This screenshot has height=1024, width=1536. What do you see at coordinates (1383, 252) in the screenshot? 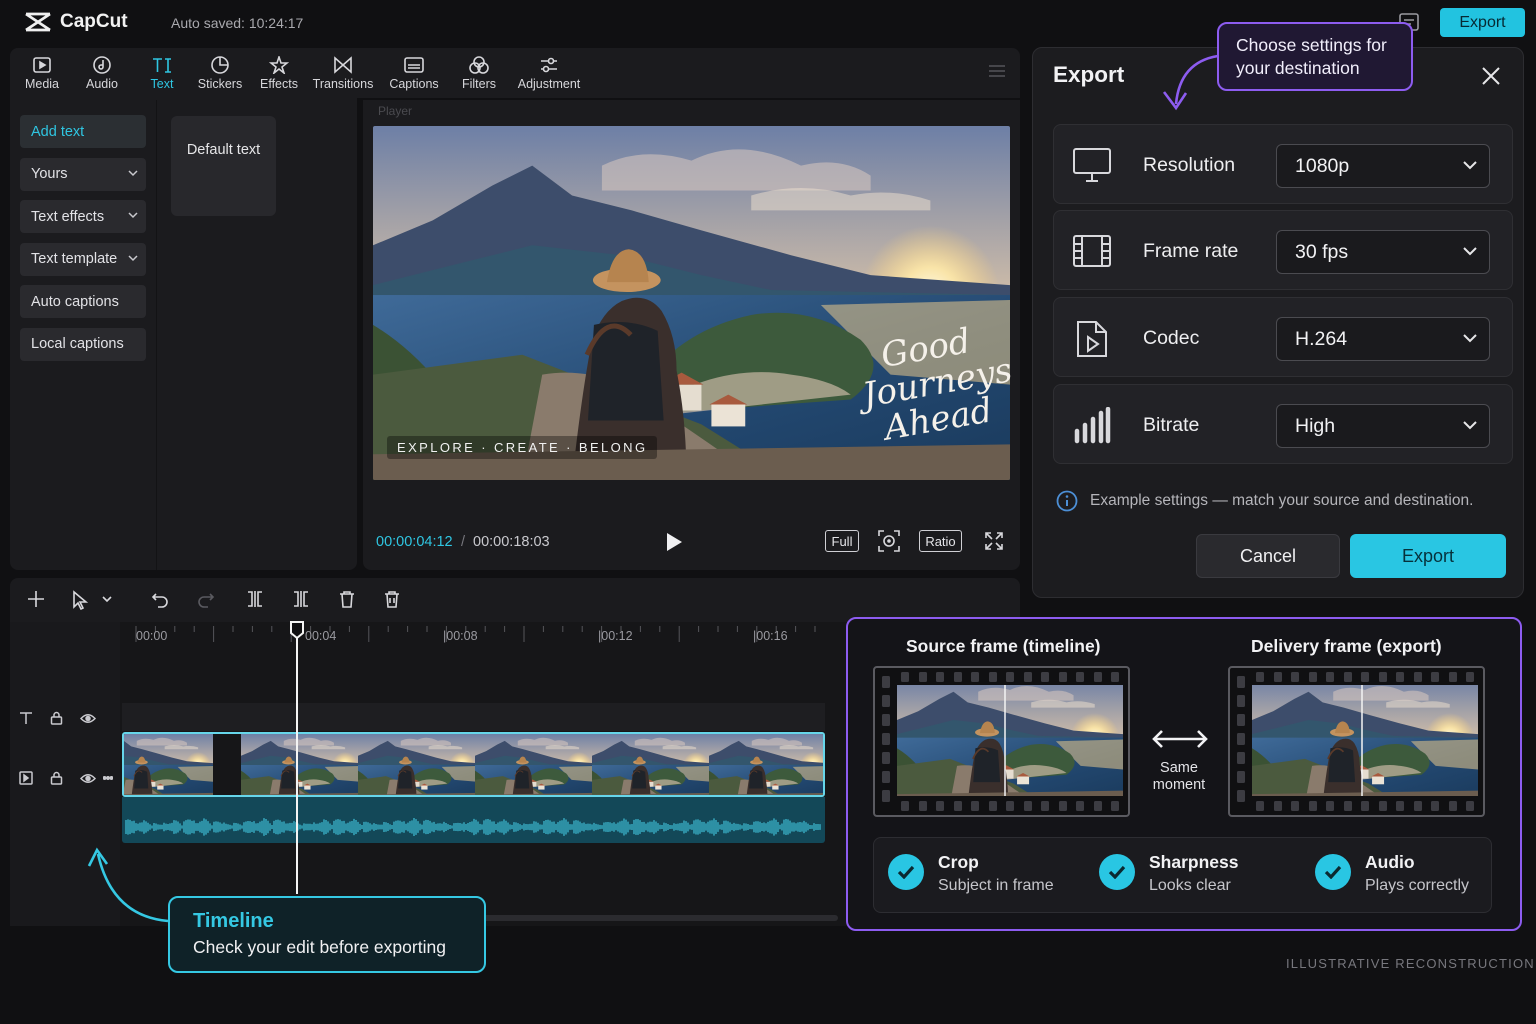
I see `frame-rate-select: 30 fps` at bounding box center [1383, 252].